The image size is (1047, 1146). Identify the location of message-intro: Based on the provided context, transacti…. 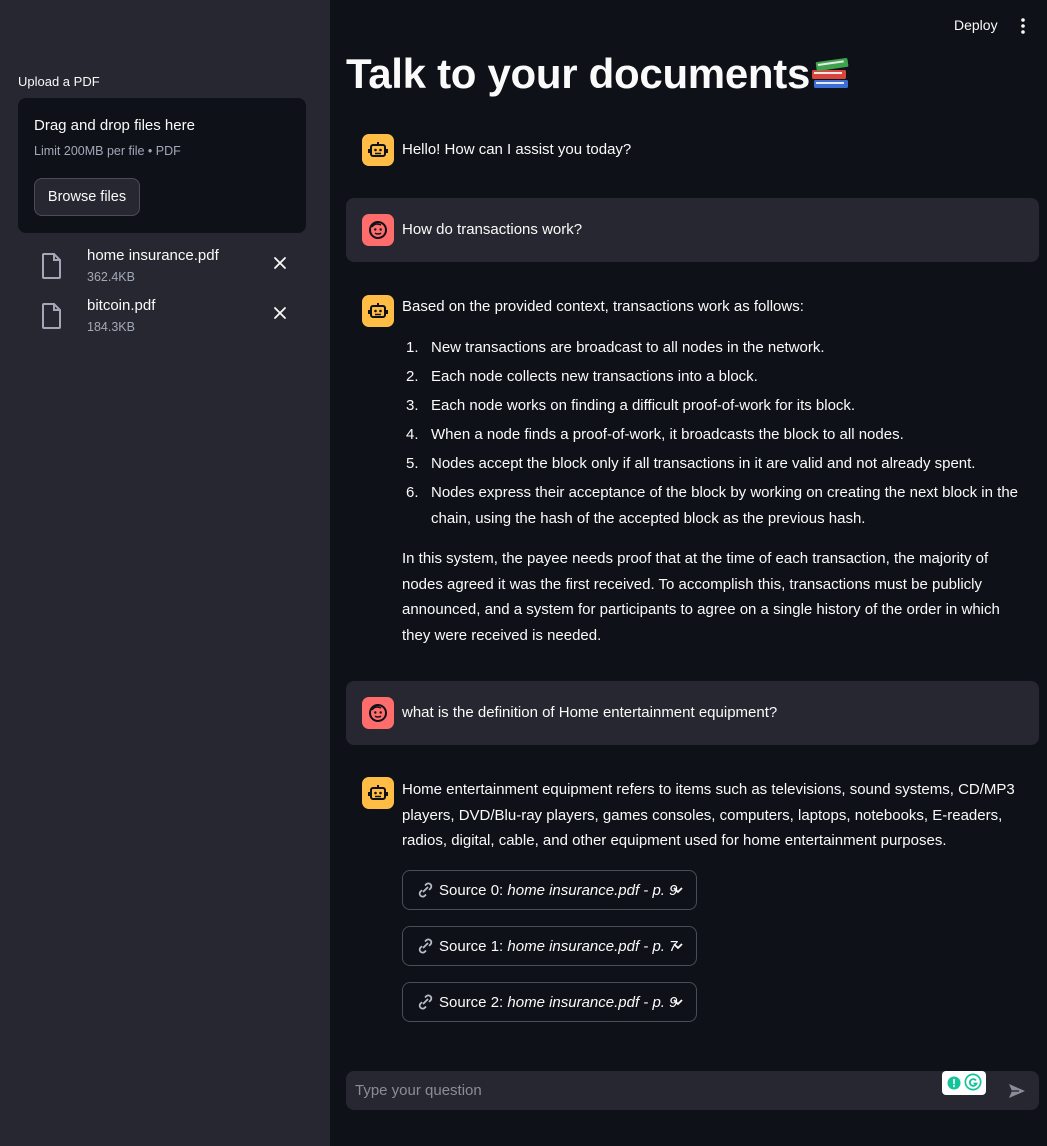
(603, 306).